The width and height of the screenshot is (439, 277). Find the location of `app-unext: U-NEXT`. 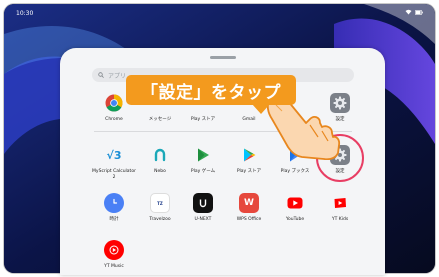

app-unext: U-NEXT is located at coordinates (203, 208).